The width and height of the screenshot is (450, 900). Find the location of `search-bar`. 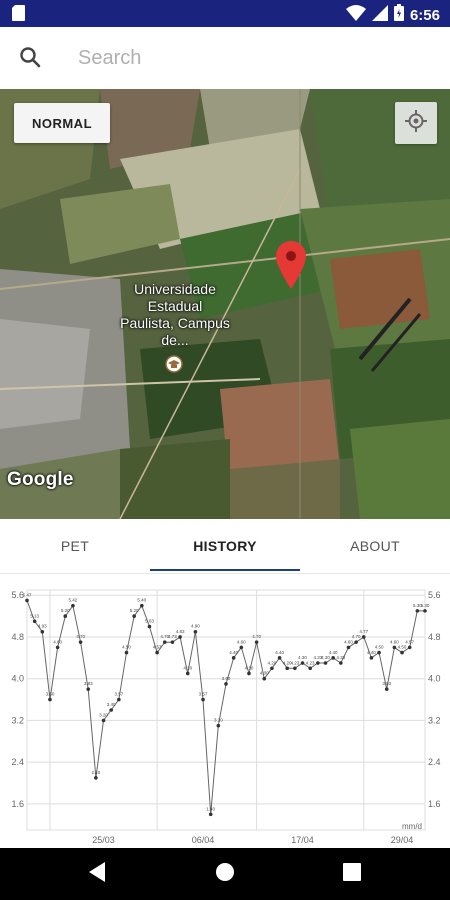

search-bar is located at coordinates (225, 58).